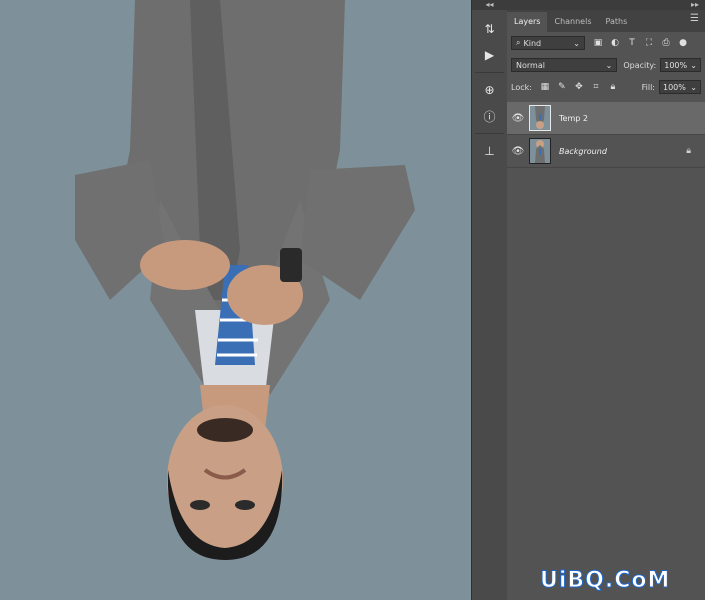  I want to click on layer-name: Temp 2, so click(573, 118).